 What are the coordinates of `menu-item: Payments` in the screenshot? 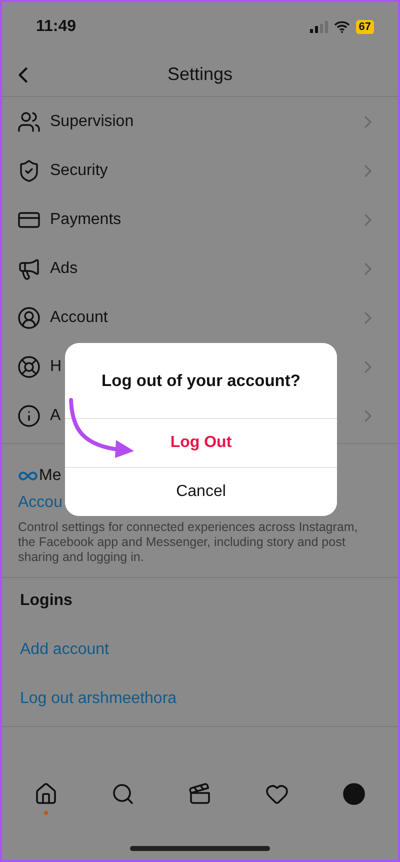 It's located at (199, 219).